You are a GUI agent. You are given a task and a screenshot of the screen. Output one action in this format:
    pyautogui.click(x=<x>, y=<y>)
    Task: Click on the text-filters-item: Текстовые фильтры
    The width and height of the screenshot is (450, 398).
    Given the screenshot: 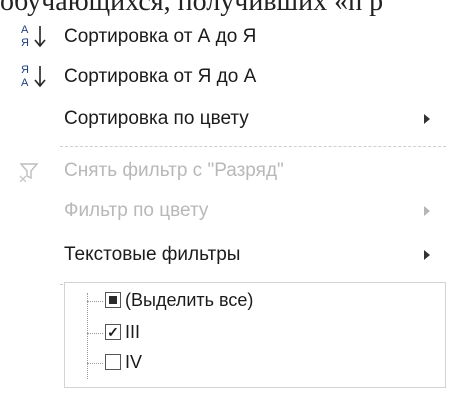 What is the action you would take?
    pyautogui.click(x=225, y=255)
    